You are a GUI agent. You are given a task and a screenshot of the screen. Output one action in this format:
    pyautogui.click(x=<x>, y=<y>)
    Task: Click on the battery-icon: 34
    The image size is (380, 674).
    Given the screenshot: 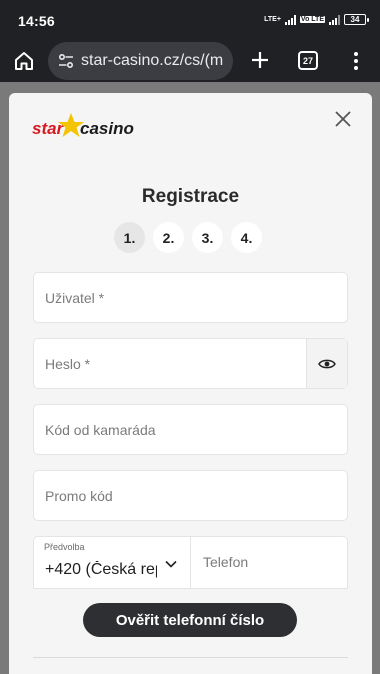 What is the action you would take?
    pyautogui.click(x=356, y=19)
    